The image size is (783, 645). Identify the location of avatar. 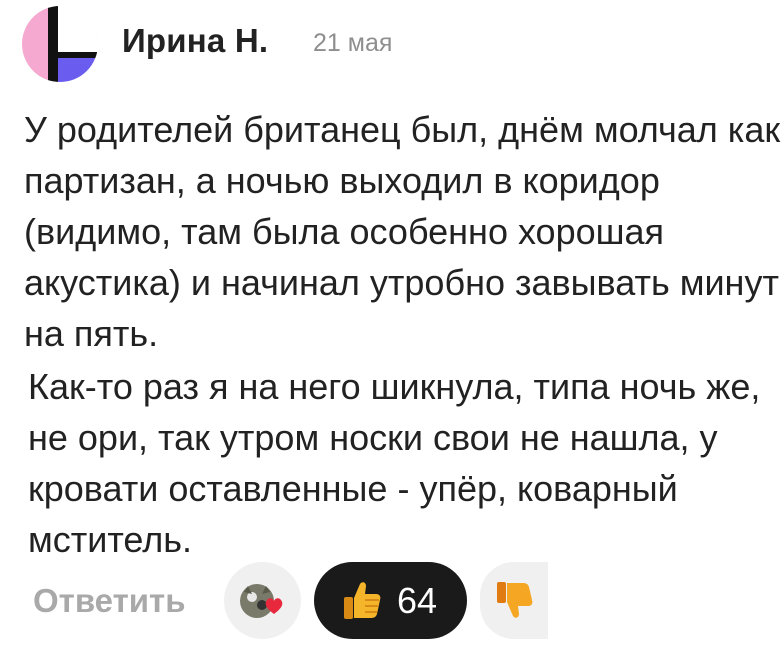
(60, 44).